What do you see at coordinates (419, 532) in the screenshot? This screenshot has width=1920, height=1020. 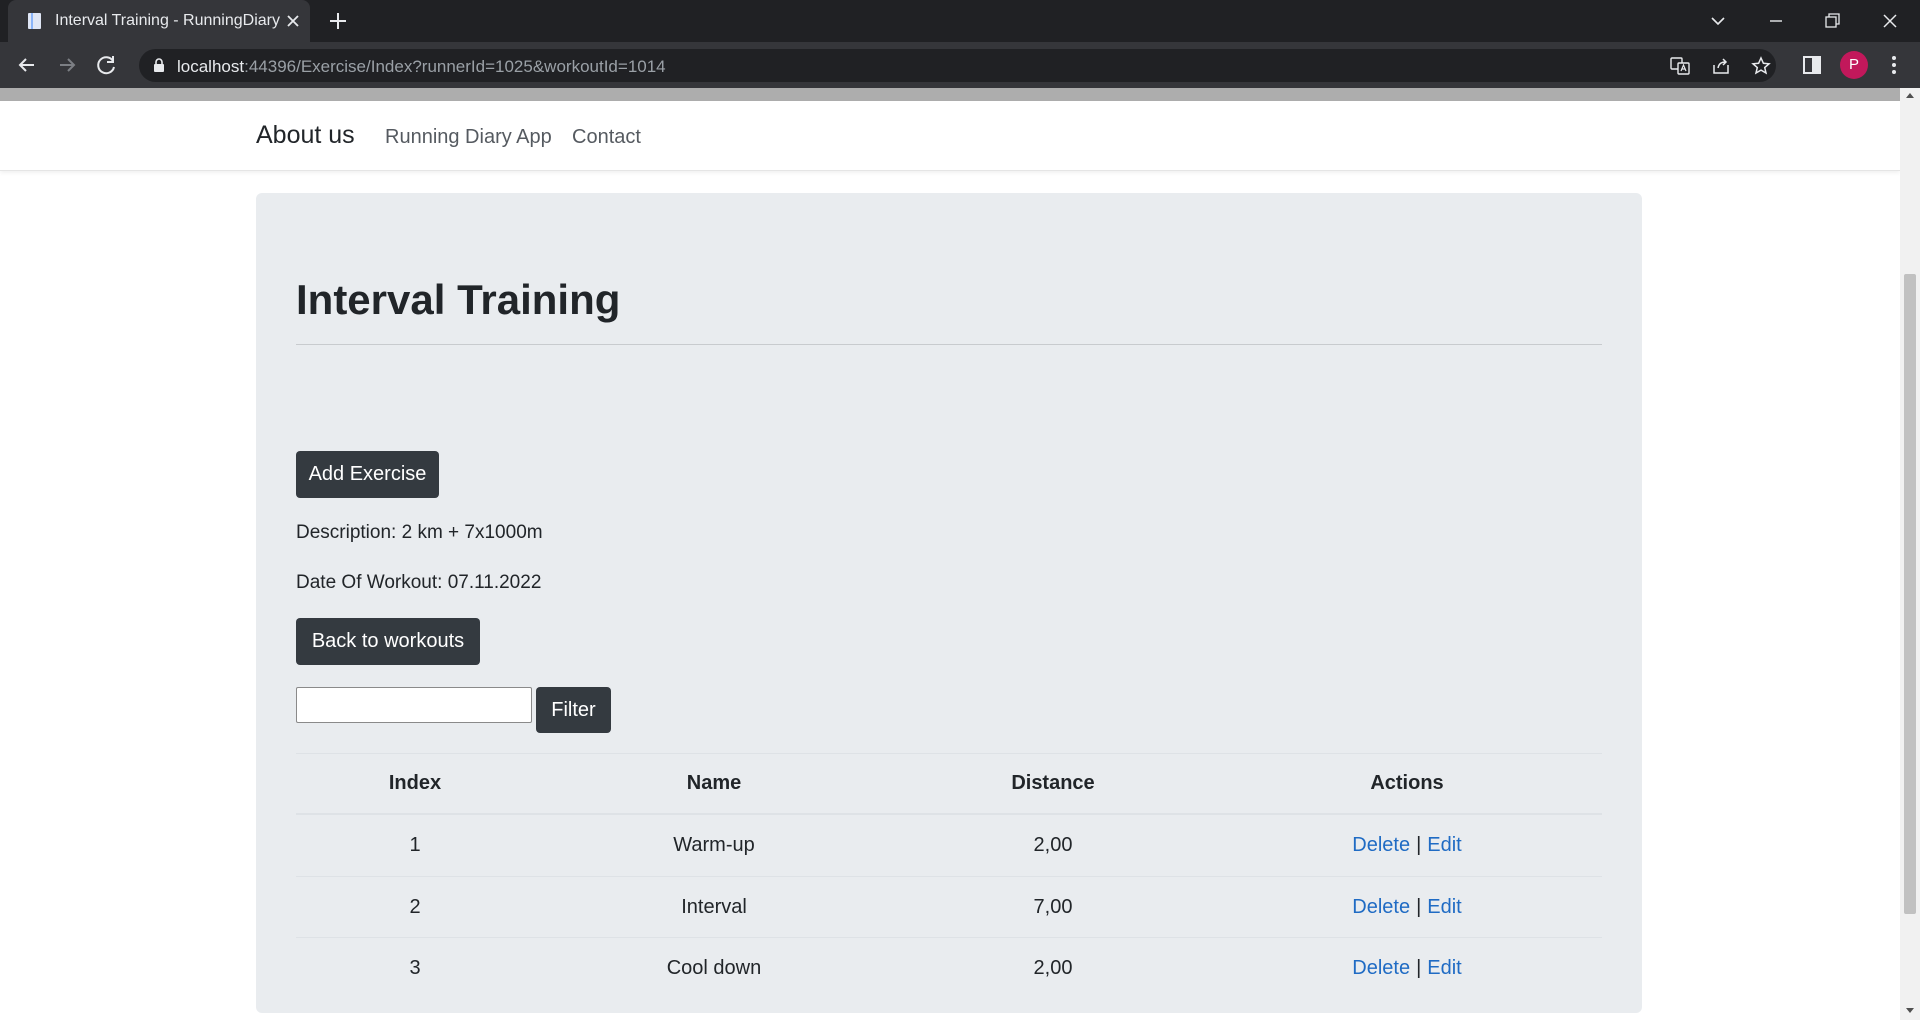 I see `workout-description: Description: 2 km + 7x1000m` at bounding box center [419, 532].